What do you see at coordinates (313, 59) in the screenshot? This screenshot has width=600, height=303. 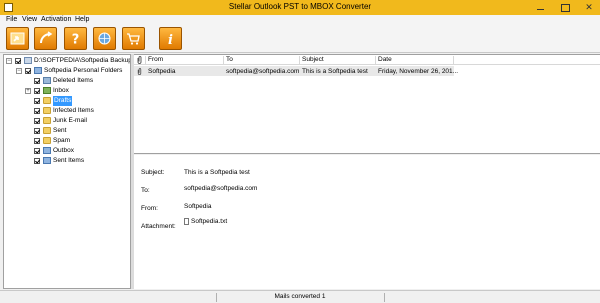 I see `header-subject: Subject` at bounding box center [313, 59].